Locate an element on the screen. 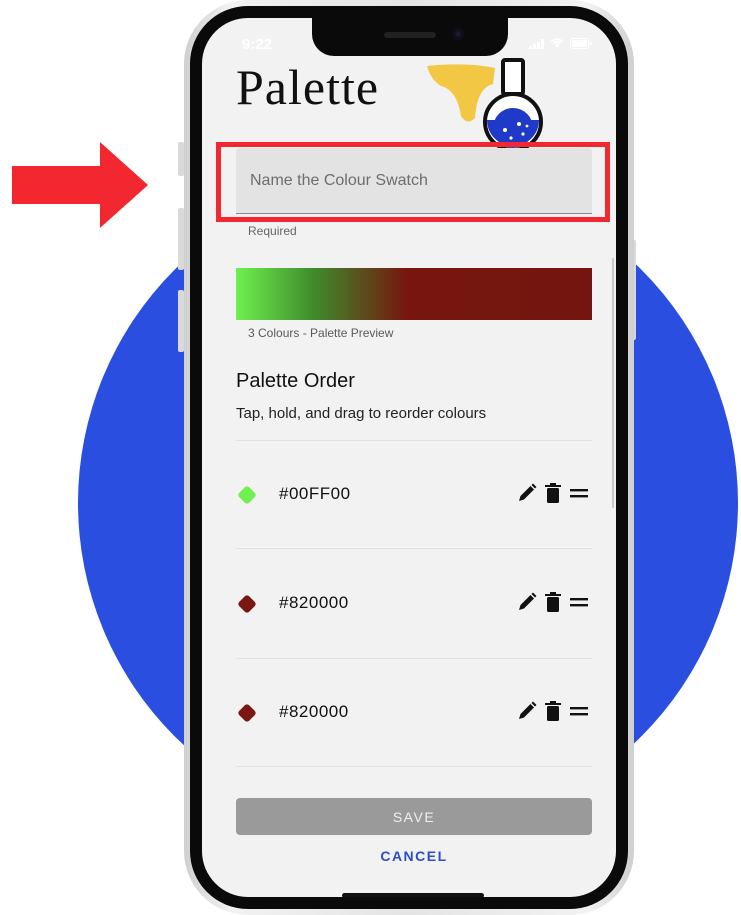 The height and width of the screenshot is (915, 741). battery-icon is located at coordinates (581, 43).